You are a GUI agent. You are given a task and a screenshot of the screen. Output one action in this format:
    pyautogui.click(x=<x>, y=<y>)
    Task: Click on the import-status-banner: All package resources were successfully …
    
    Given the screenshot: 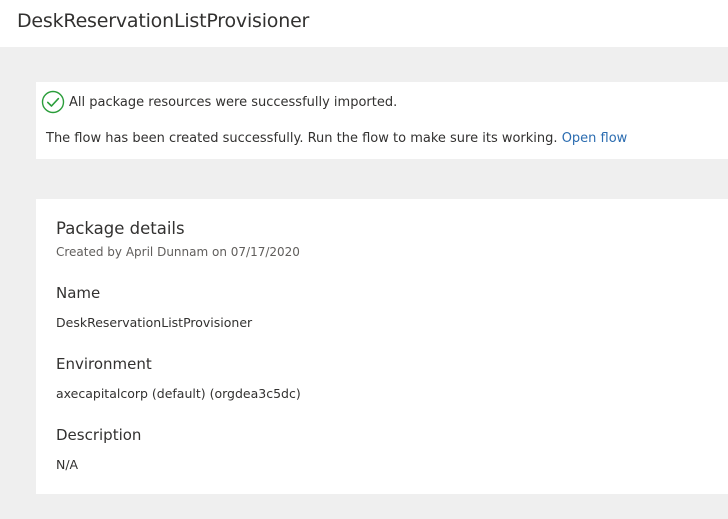 What is the action you would take?
    pyautogui.click(x=382, y=120)
    